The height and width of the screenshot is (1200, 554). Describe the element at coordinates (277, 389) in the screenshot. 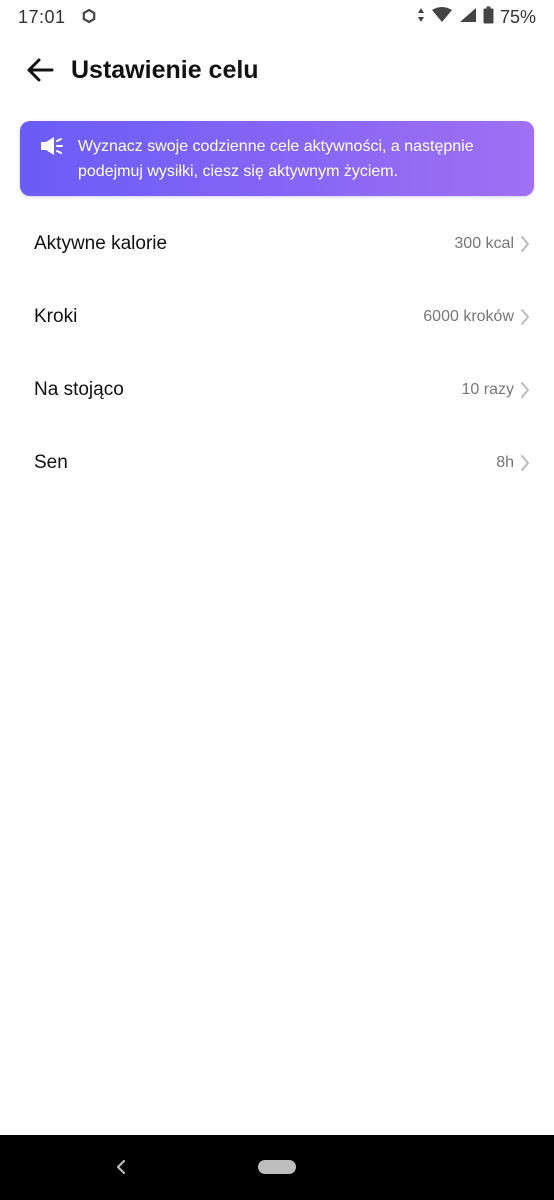

I see `goal-row-standing: Na stojąco 10 razy` at that location.